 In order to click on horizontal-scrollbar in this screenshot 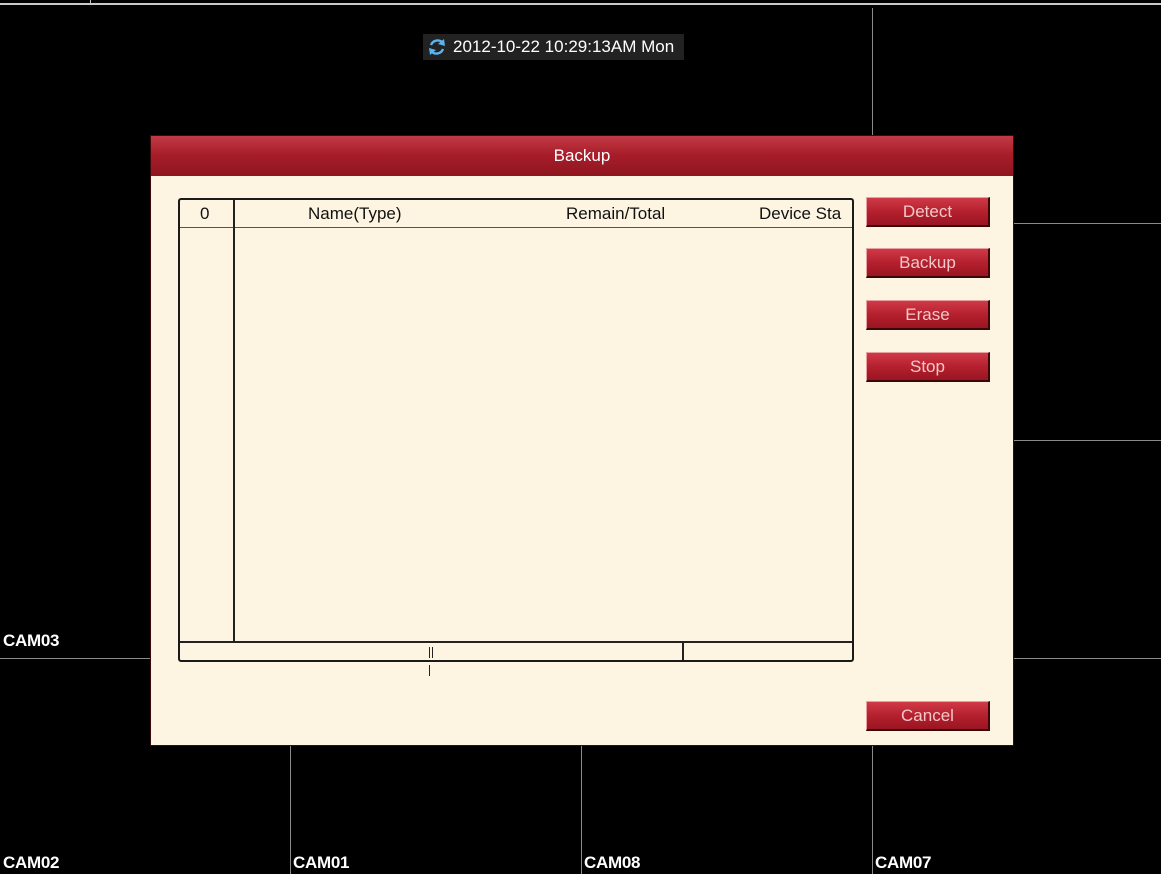, I will do `click(516, 658)`.